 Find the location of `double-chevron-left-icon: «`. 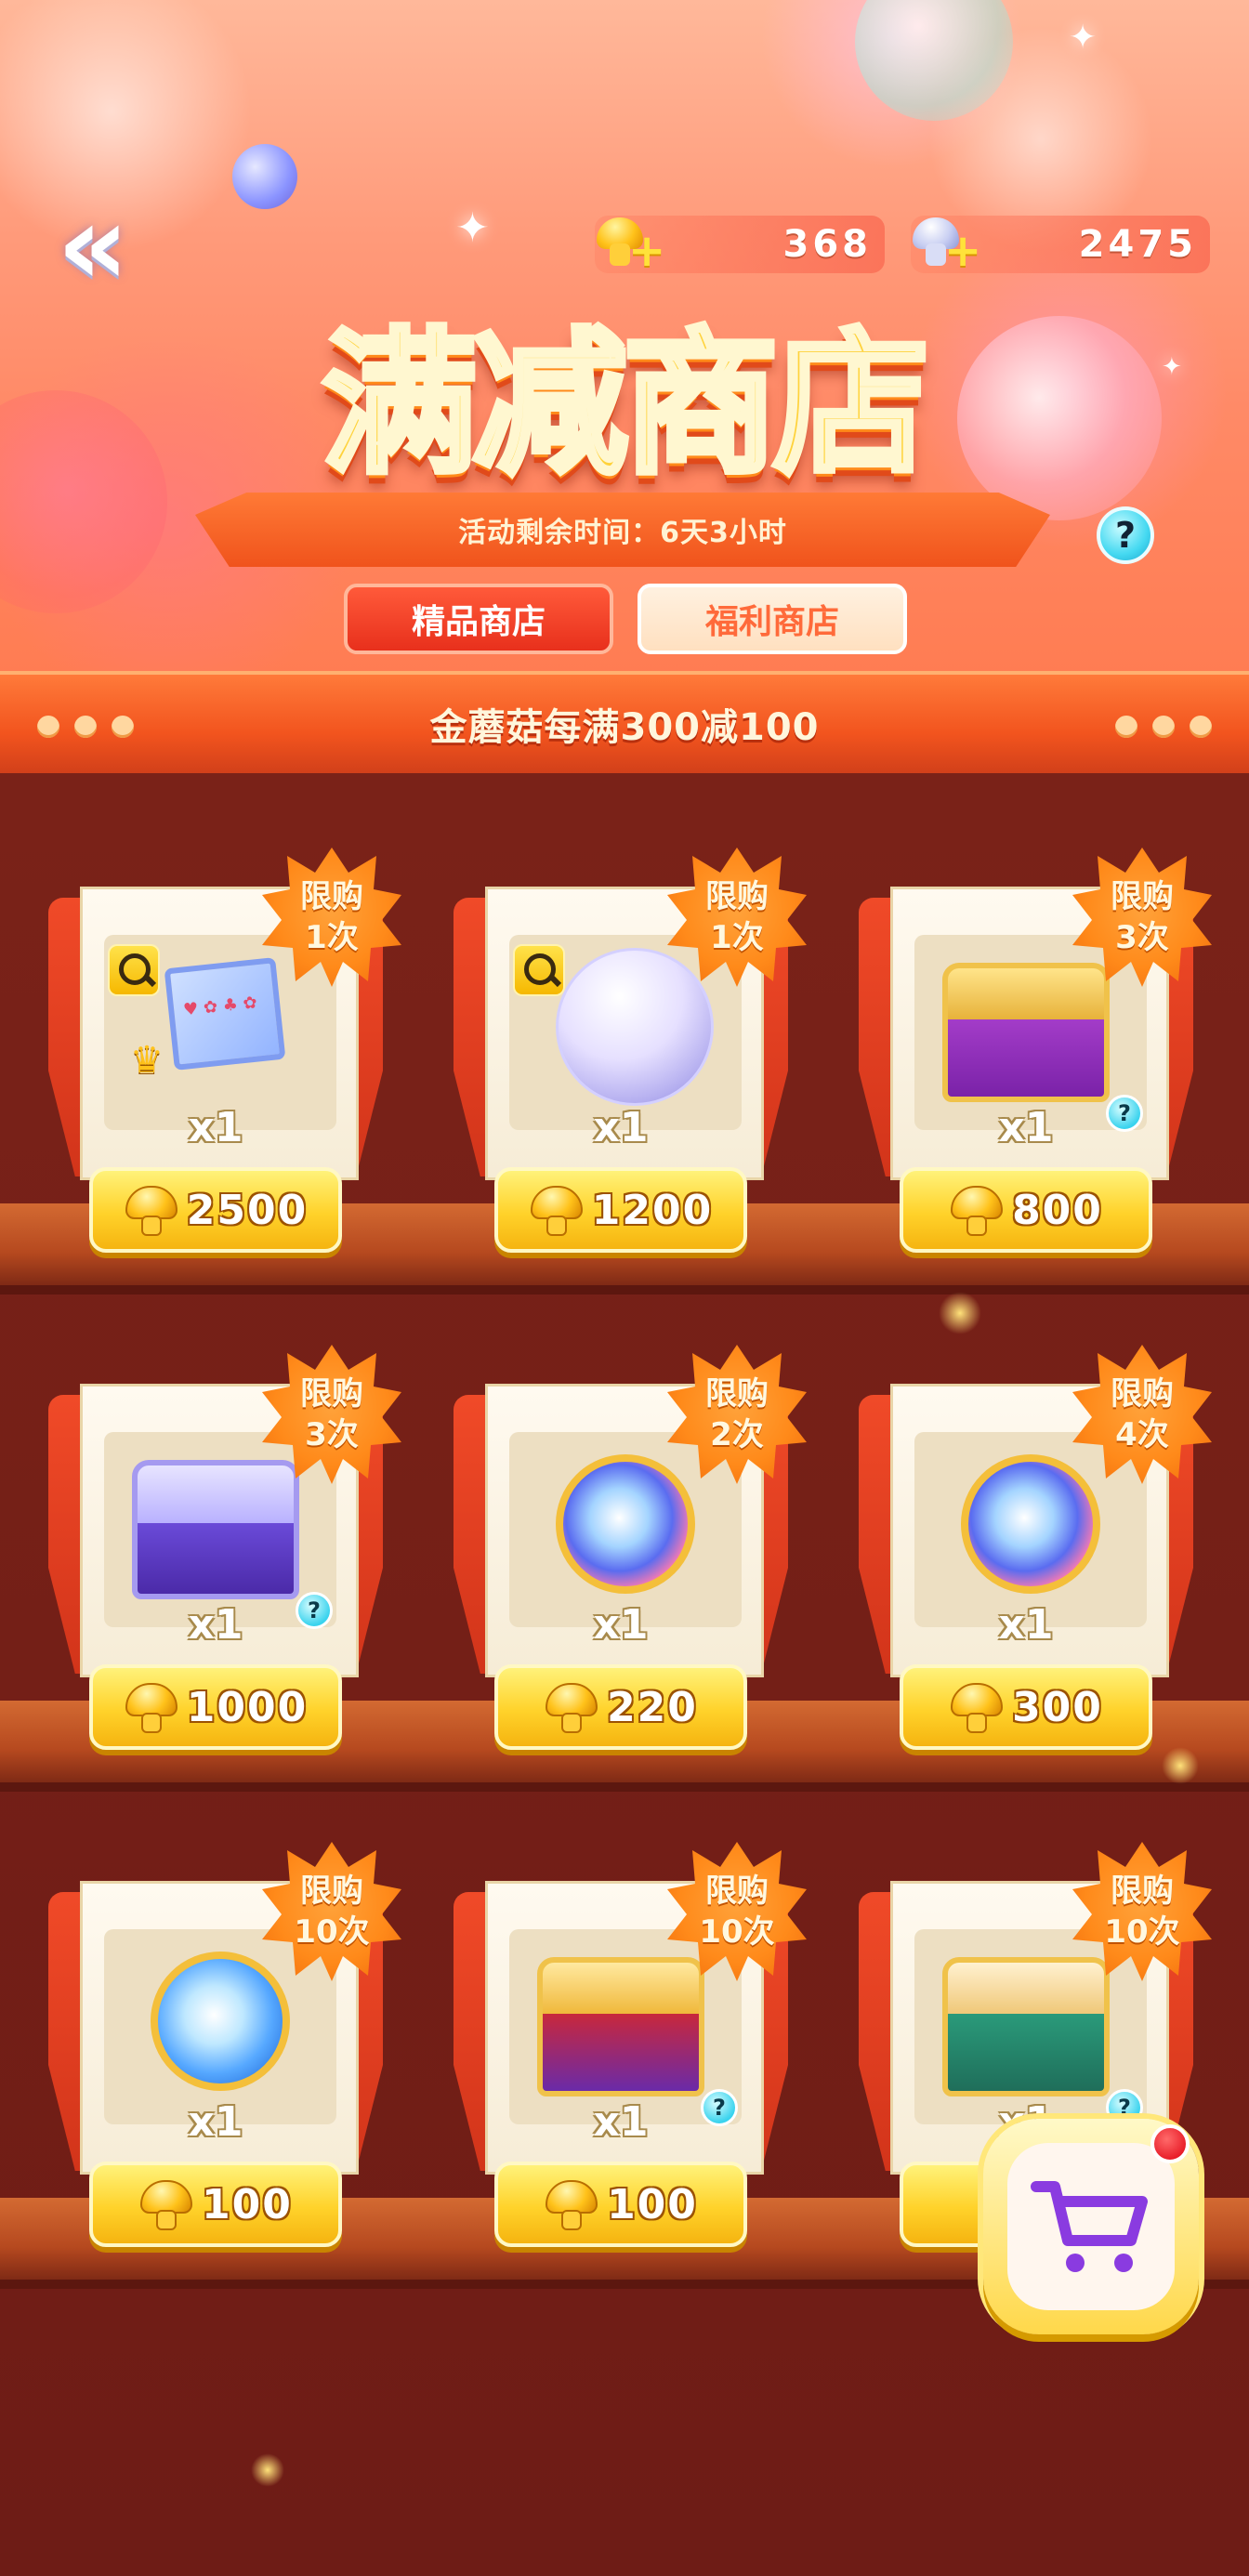

double-chevron-left-icon: « is located at coordinates (93, 245).